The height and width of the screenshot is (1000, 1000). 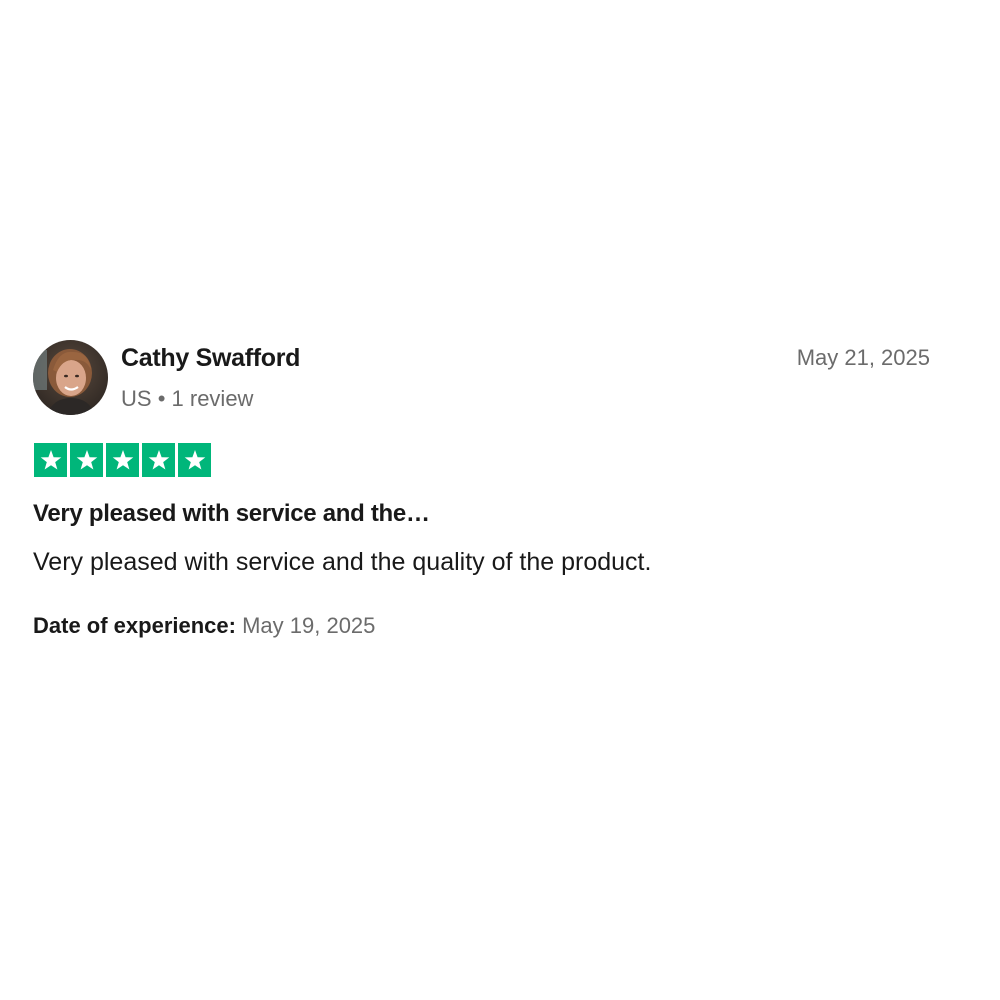 I want to click on reviewer-review-count: 1 review, so click(x=213, y=398).